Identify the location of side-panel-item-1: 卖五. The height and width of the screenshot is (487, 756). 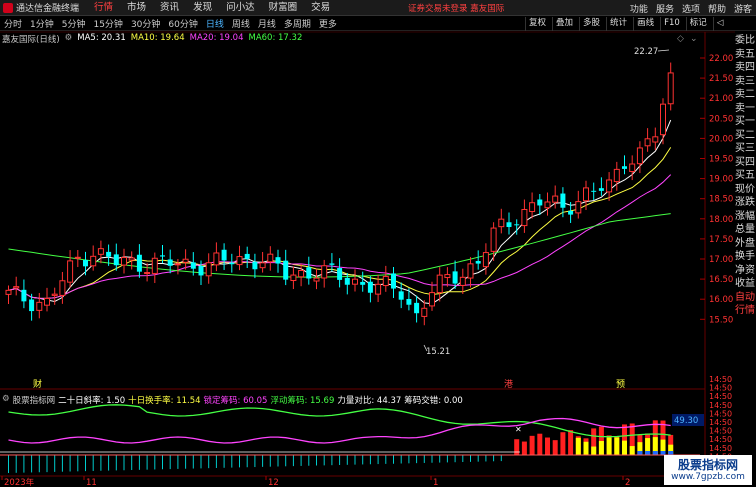
(745, 55).